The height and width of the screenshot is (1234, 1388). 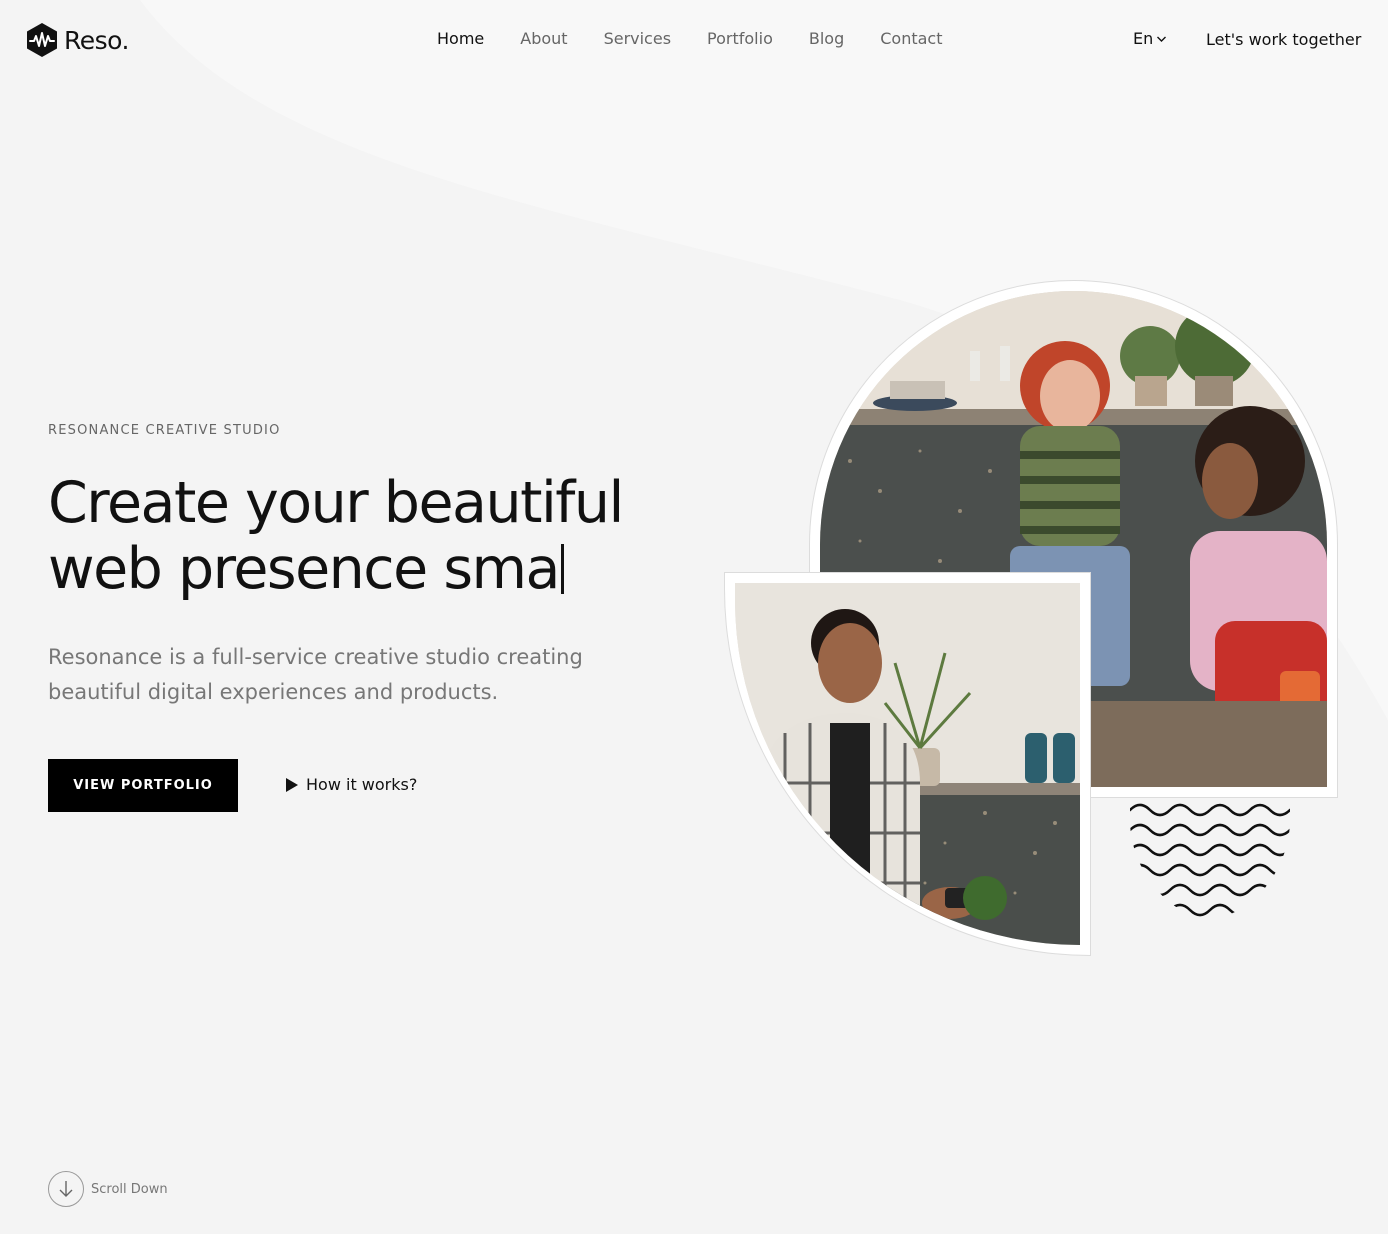 I want to click on arrow-down-icon, so click(x=66, y=1189).